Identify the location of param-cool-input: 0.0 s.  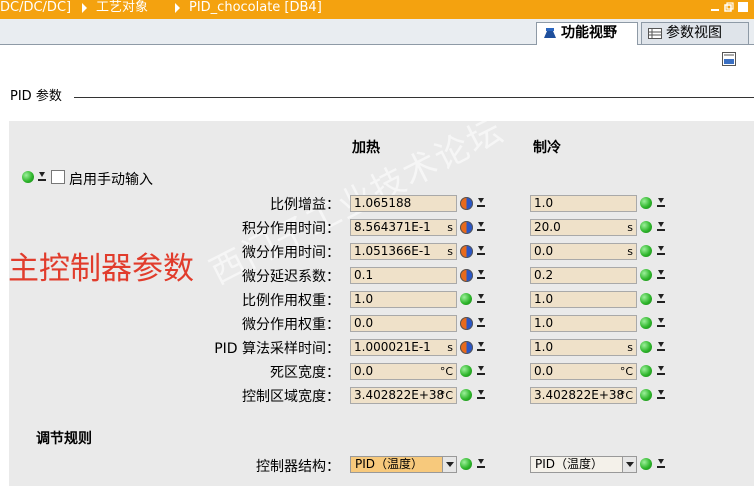
(583, 251).